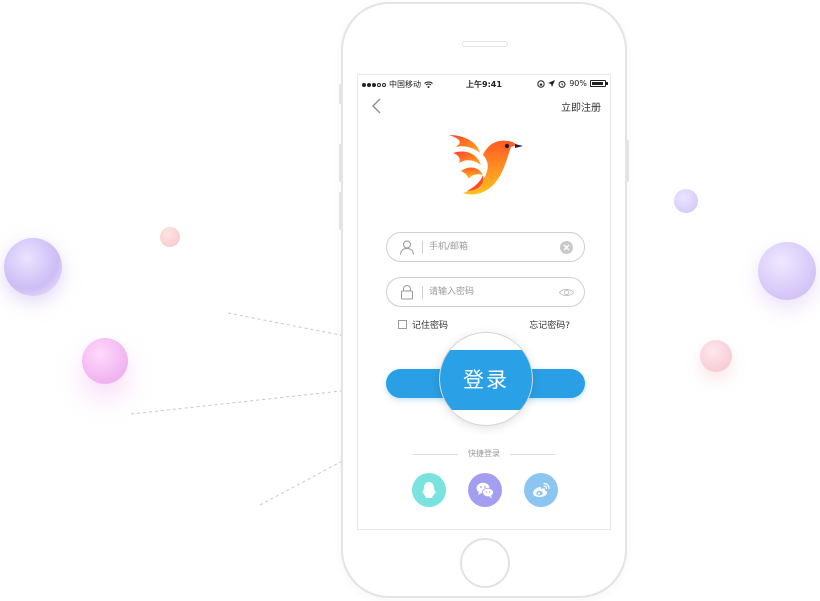 The width and height of the screenshot is (820, 601). What do you see at coordinates (407, 292) in the screenshot?
I see `lock-icon` at bounding box center [407, 292].